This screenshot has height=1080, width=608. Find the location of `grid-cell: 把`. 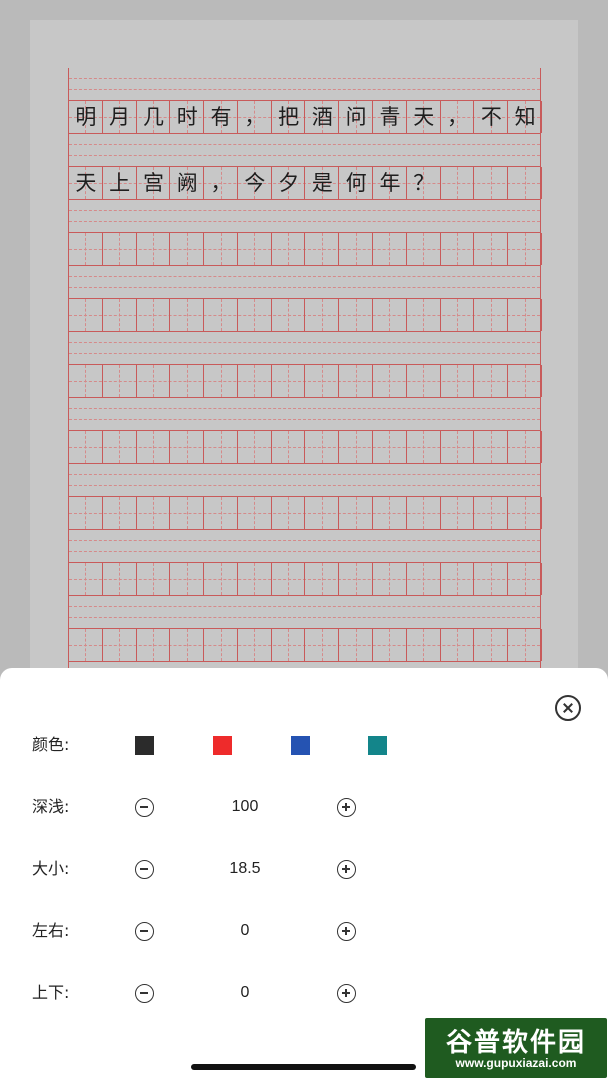

grid-cell: 把 is located at coordinates (289, 117).